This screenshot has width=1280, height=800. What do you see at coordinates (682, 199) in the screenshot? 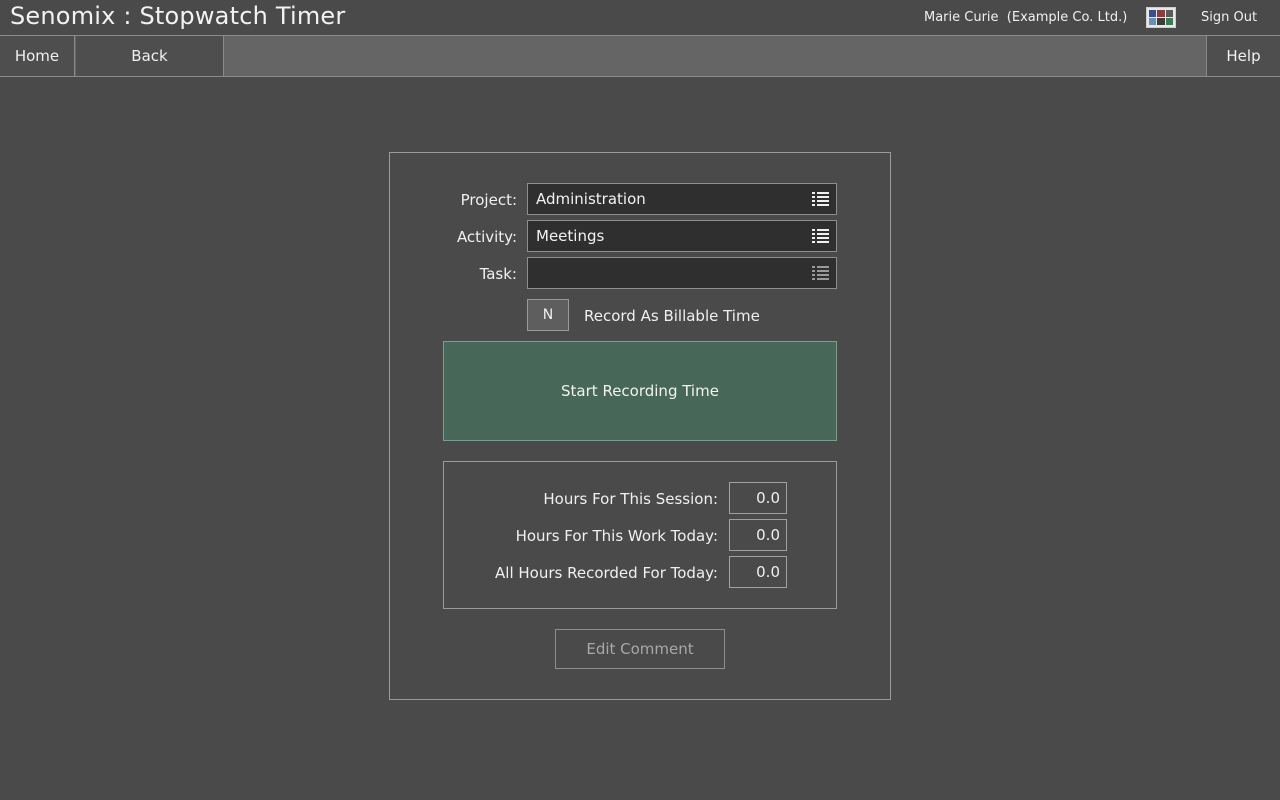
I see `project-select: Administration` at bounding box center [682, 199].